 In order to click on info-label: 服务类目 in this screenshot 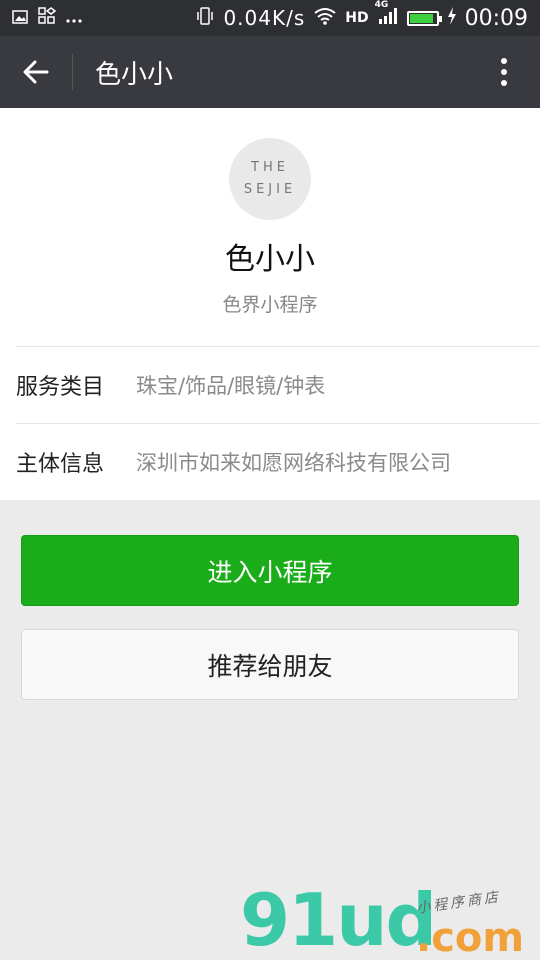, I will do `click(60, 387)`.